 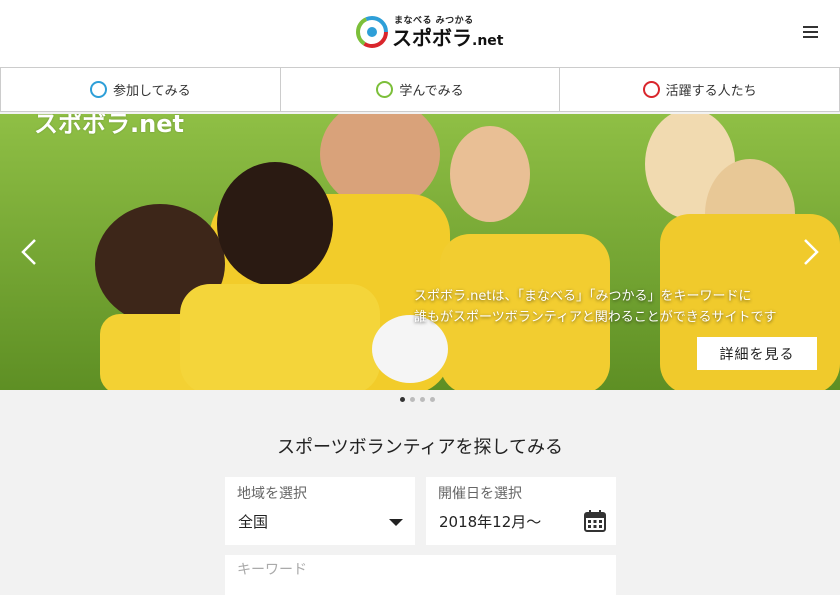 What do you see at coordinates (595, 317) in the screenshot?
I see `hero-caption-line2: 誰もがスポーツボランティアと関わることができるサイトです` at bounding box center [595, 317].